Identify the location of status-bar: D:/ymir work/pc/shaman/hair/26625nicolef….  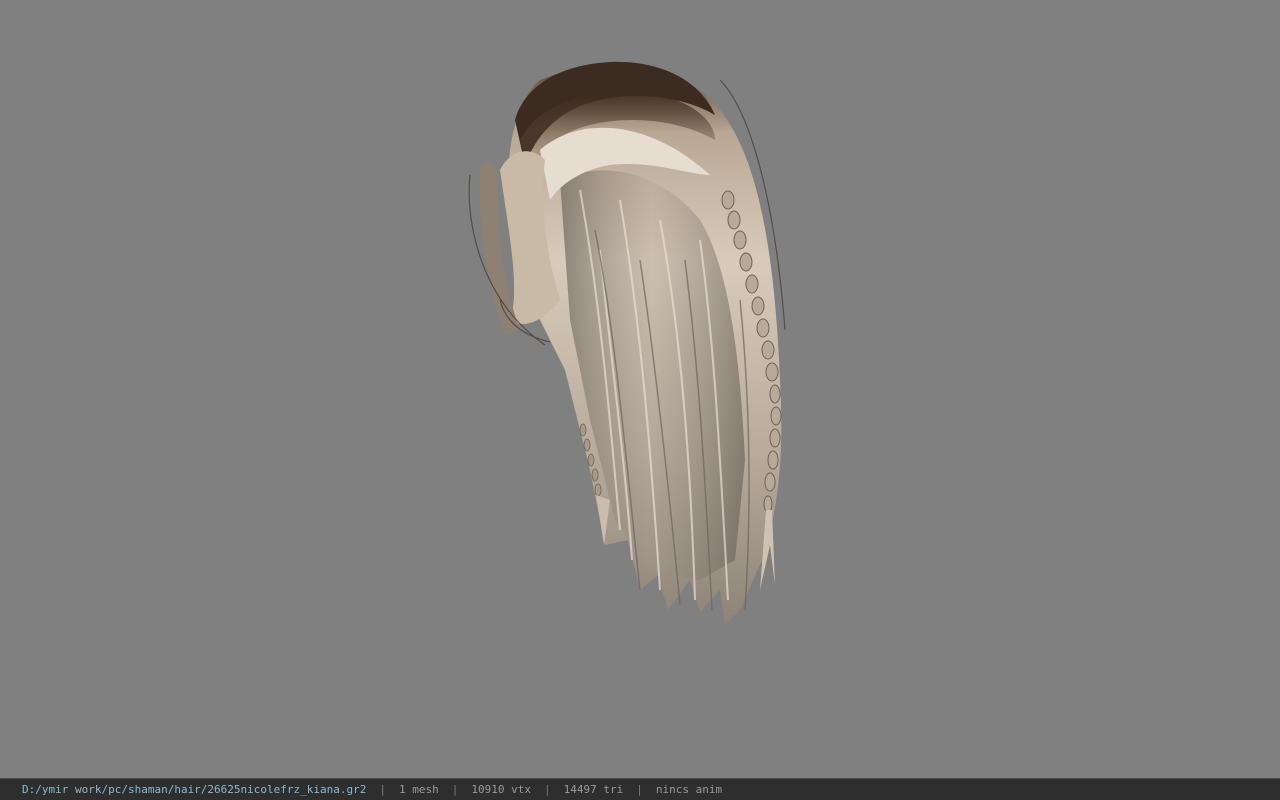
(640, 789).